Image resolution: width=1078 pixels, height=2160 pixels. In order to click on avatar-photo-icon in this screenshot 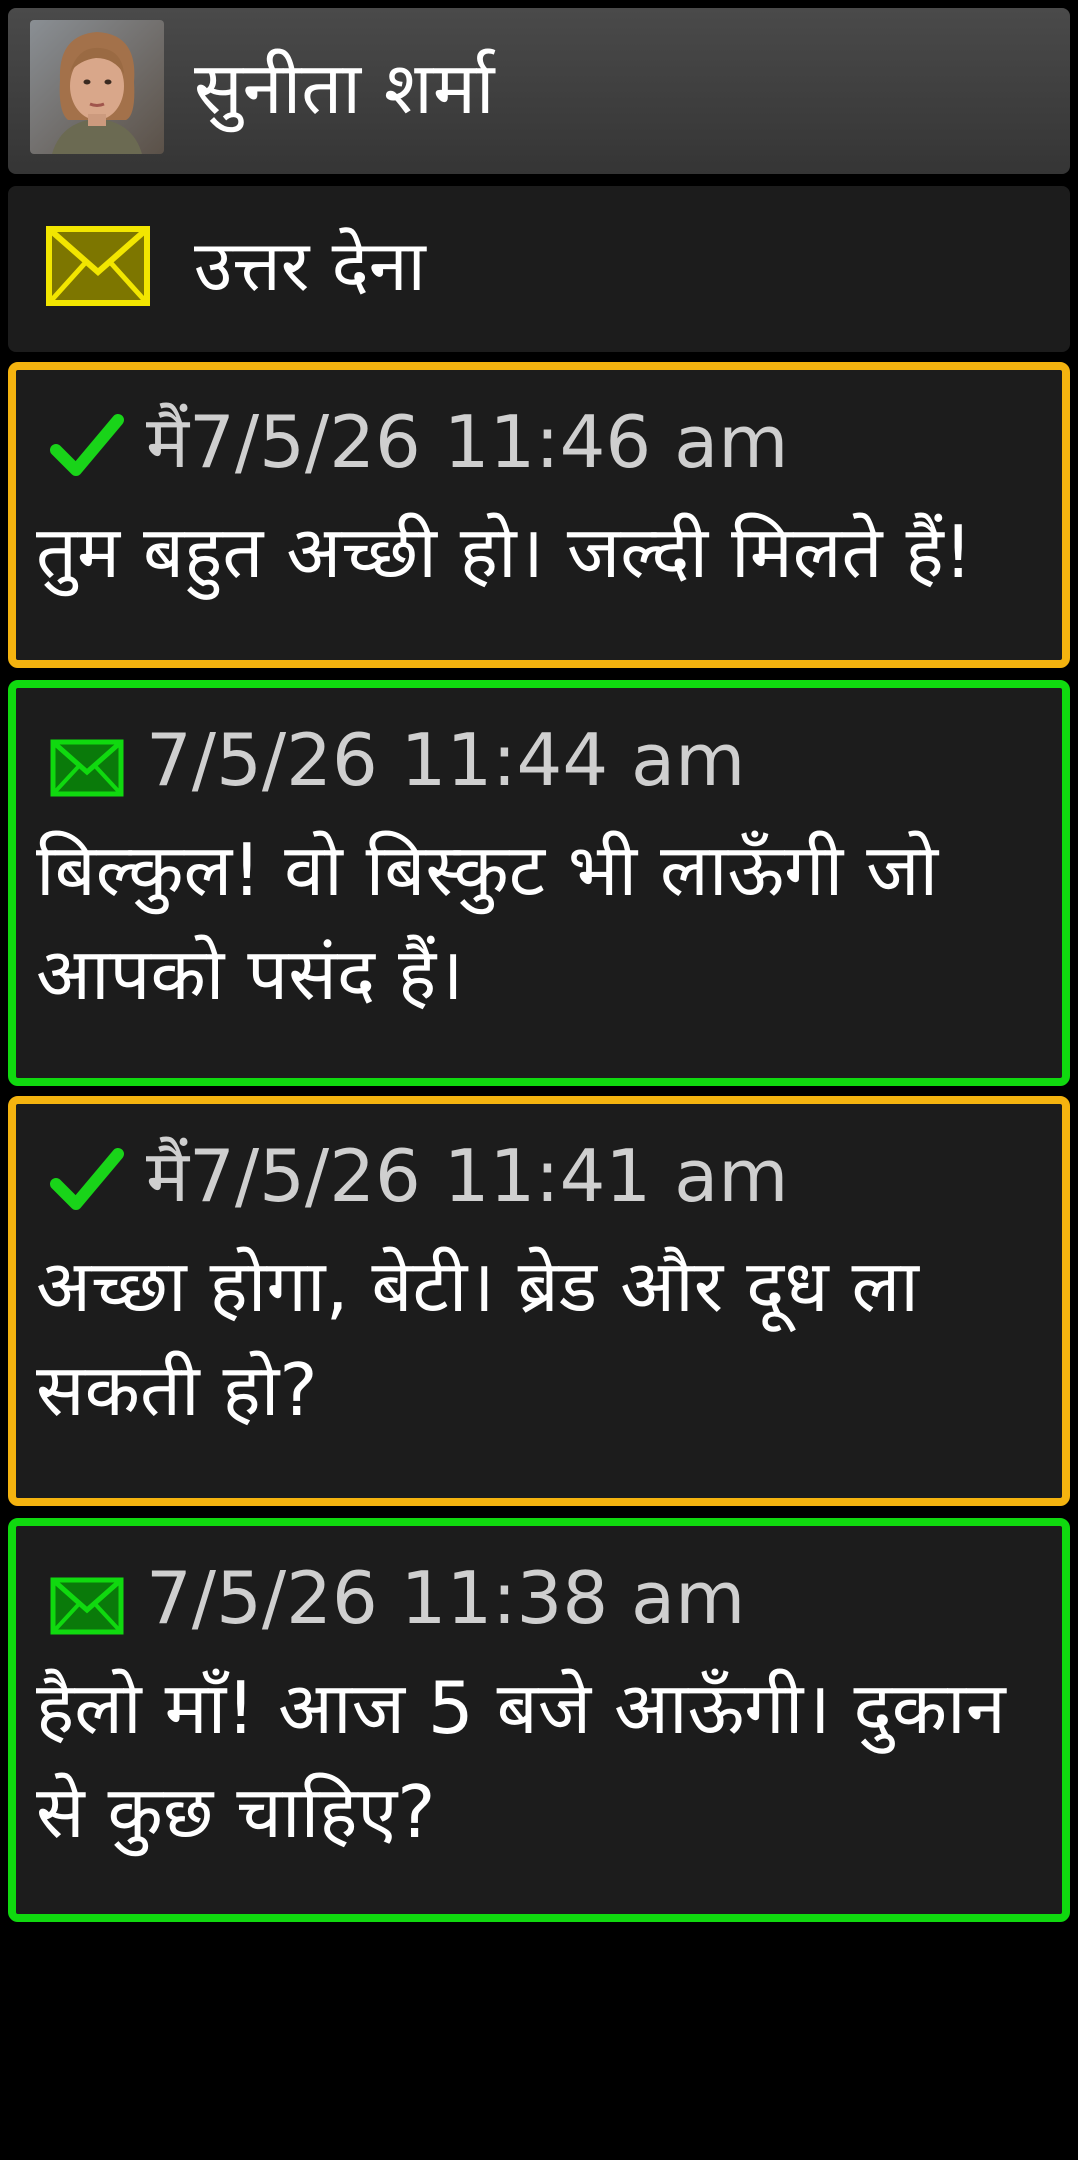, I will do `click(97, 87)`.